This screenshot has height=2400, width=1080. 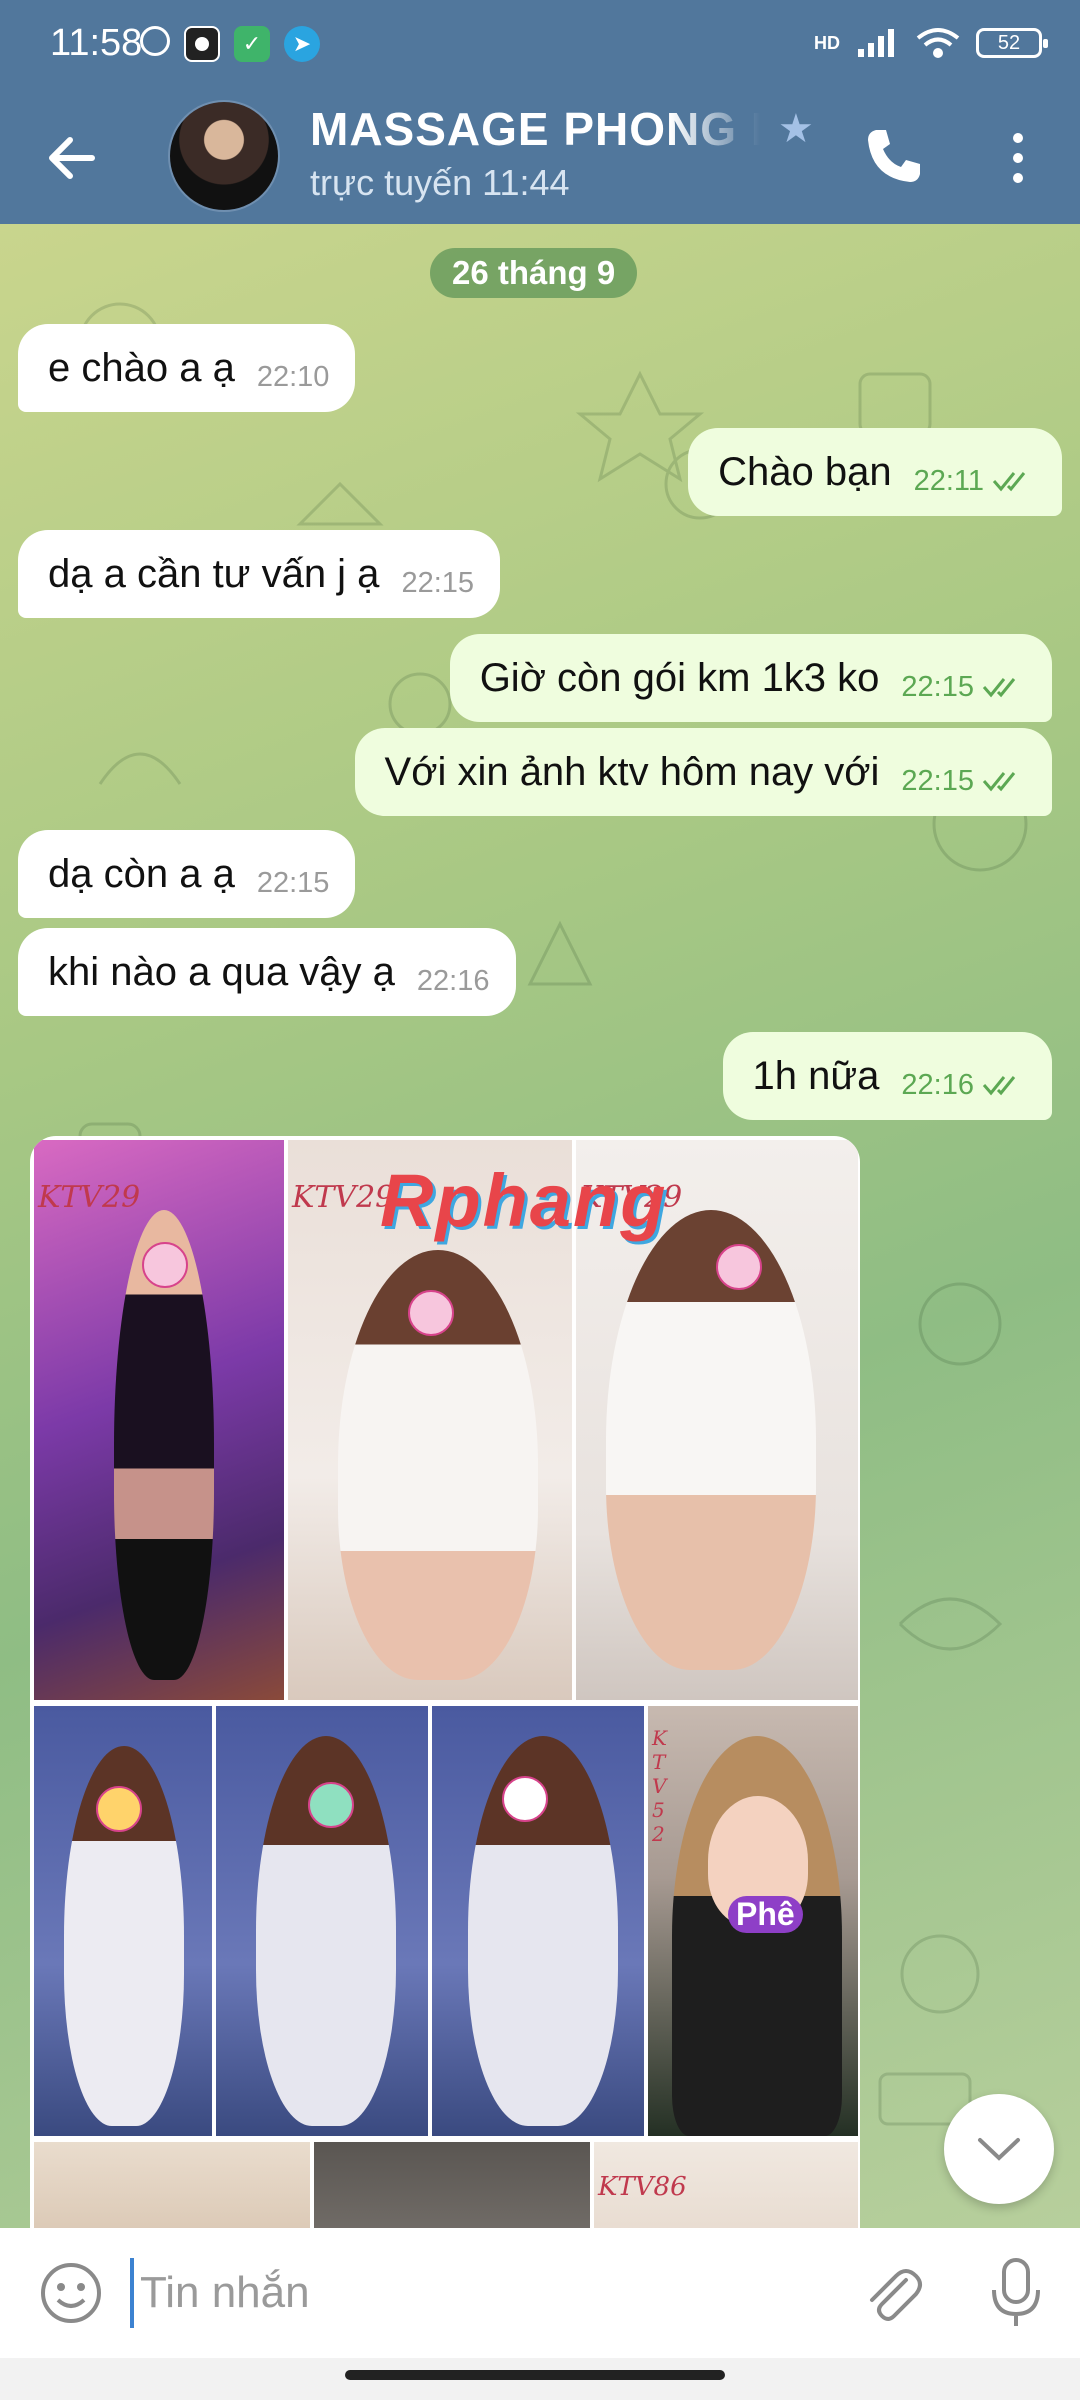 What do you see at coordinates (96, 43) in the screenshot?
I see `status-time: 11:58` at bounding box center [96, 43].